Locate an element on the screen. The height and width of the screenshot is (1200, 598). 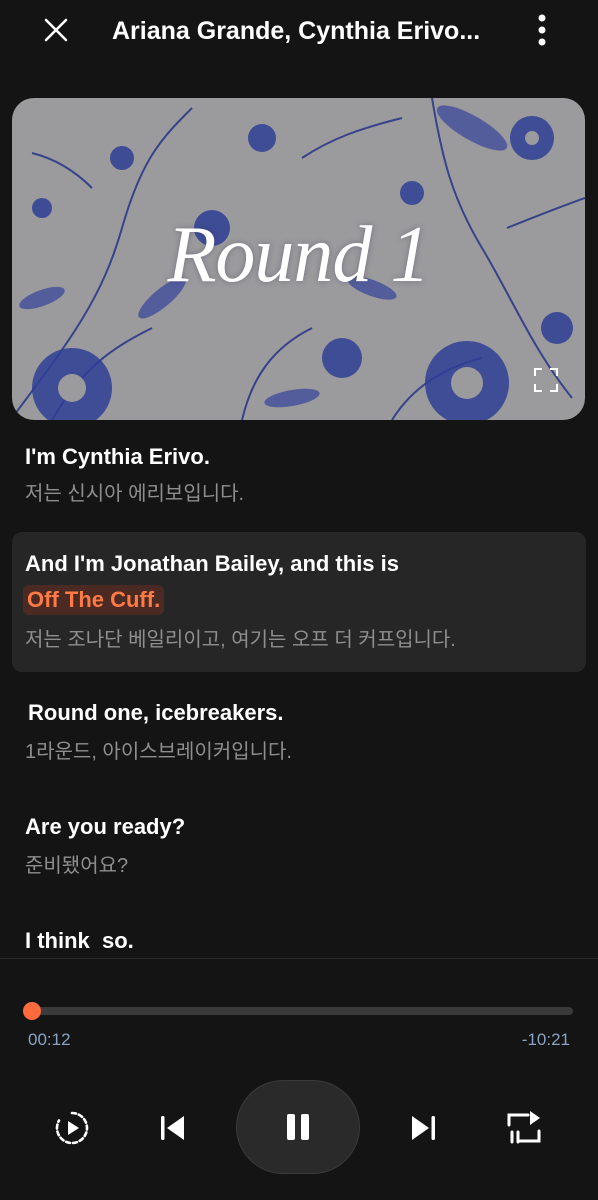
subtitle-mode-button is located at coordinates (524, 1128).